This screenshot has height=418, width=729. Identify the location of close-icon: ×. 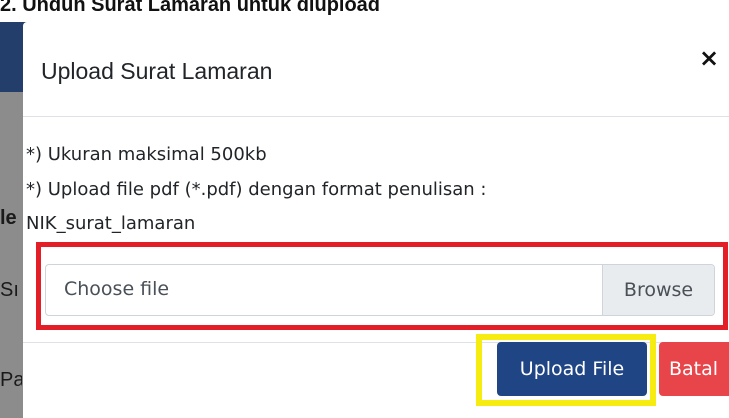
(709, 58).